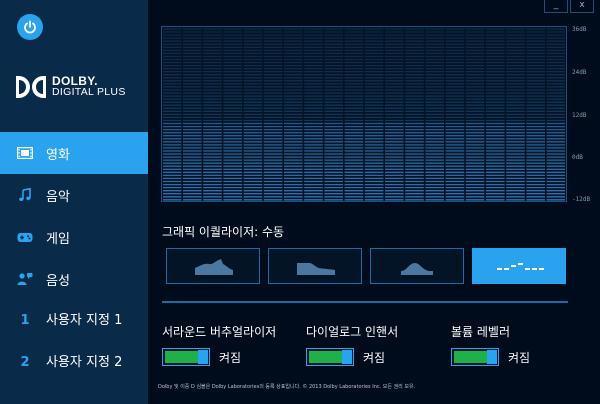 This screenshot has width=600, height=404. I want to click on section-divider, so click(365, 302).